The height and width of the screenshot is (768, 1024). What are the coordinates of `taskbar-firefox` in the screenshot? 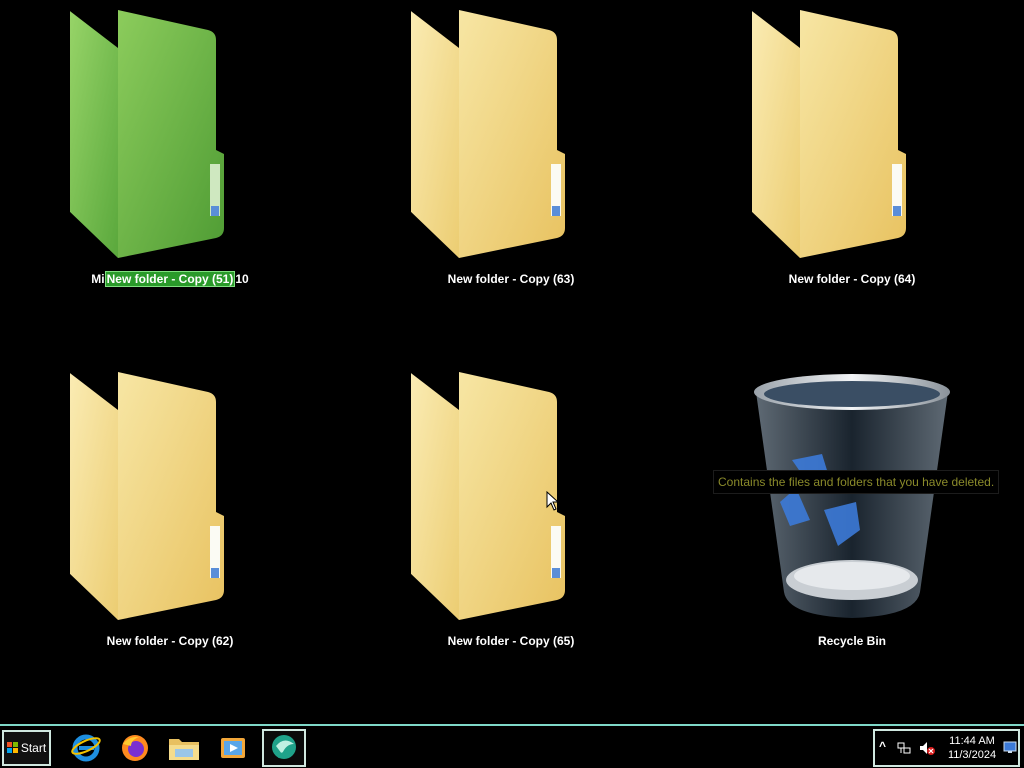 It's located at (135, 748).